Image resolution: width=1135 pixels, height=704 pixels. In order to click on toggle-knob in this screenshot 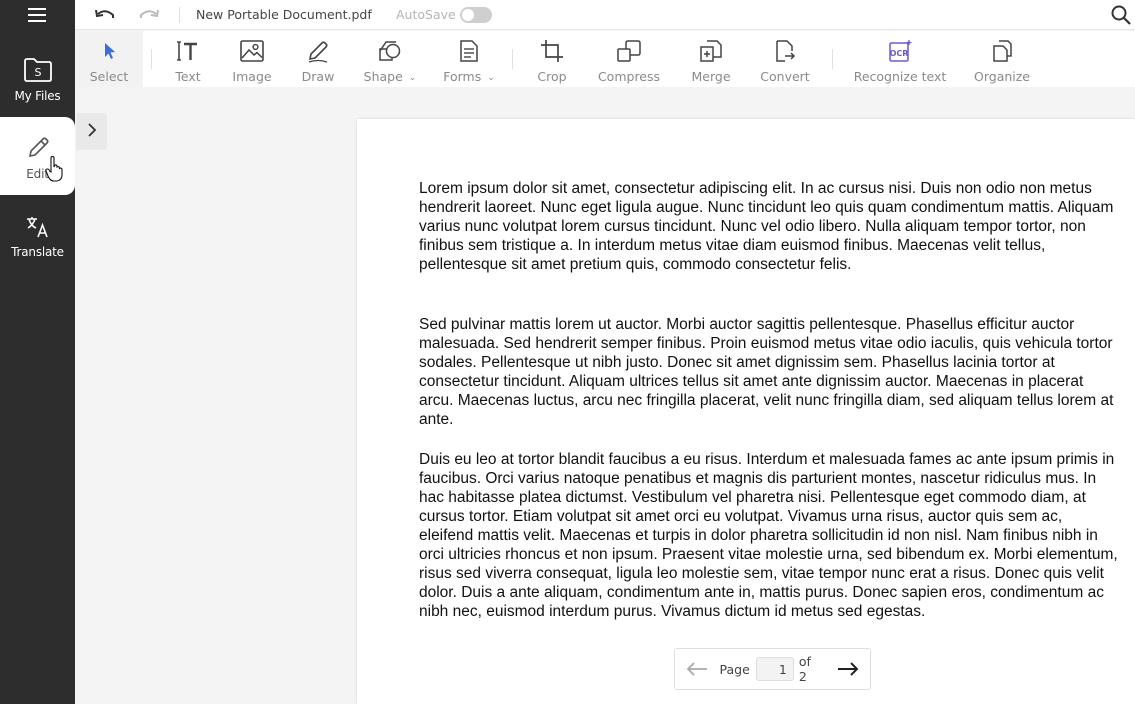, I will do `click(468, 15)`.